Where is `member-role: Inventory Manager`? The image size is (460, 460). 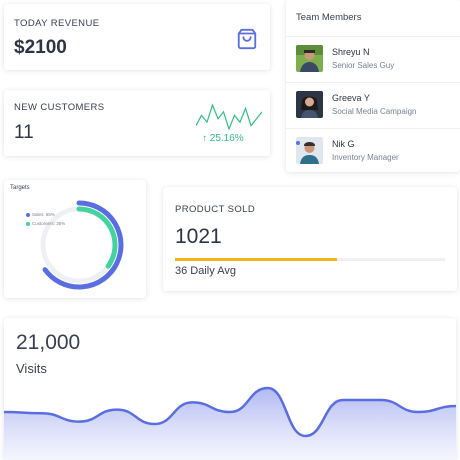
member-role: Inventory Manager is located at coordinates (365, 157).